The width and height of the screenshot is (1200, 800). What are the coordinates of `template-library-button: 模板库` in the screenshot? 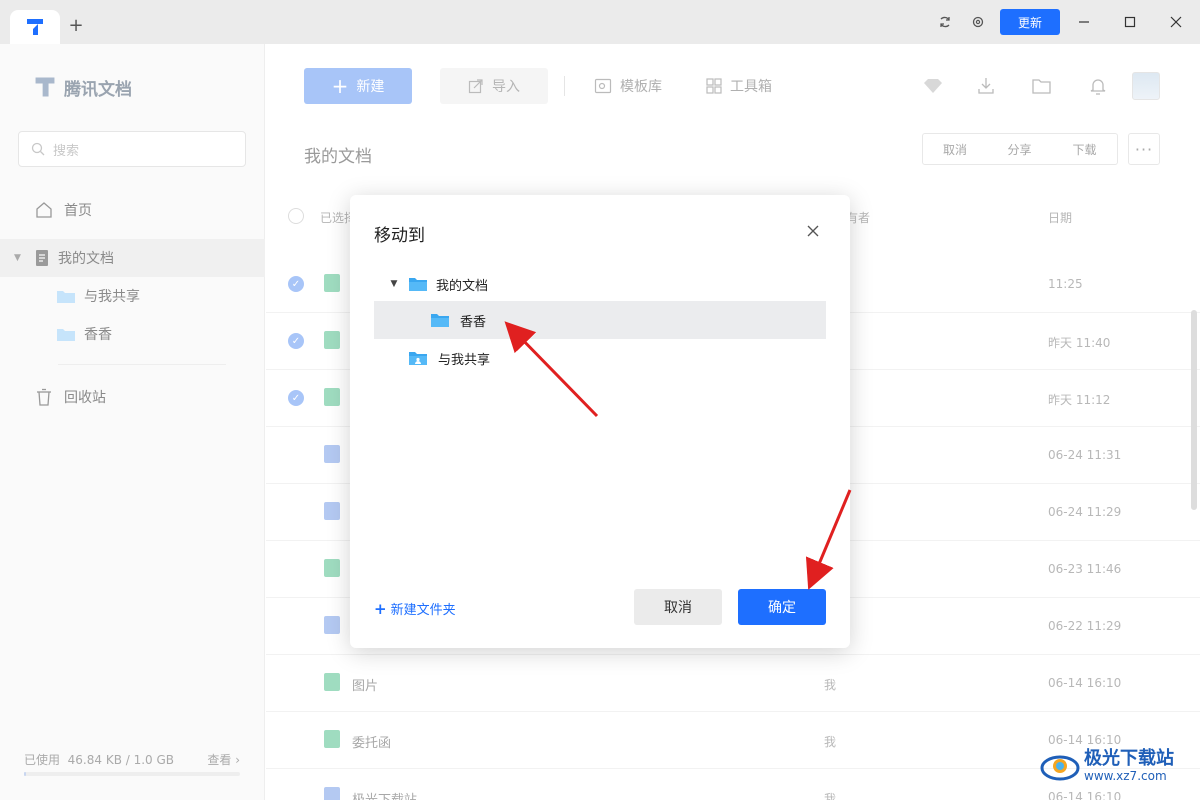 It's located at (628, 86).